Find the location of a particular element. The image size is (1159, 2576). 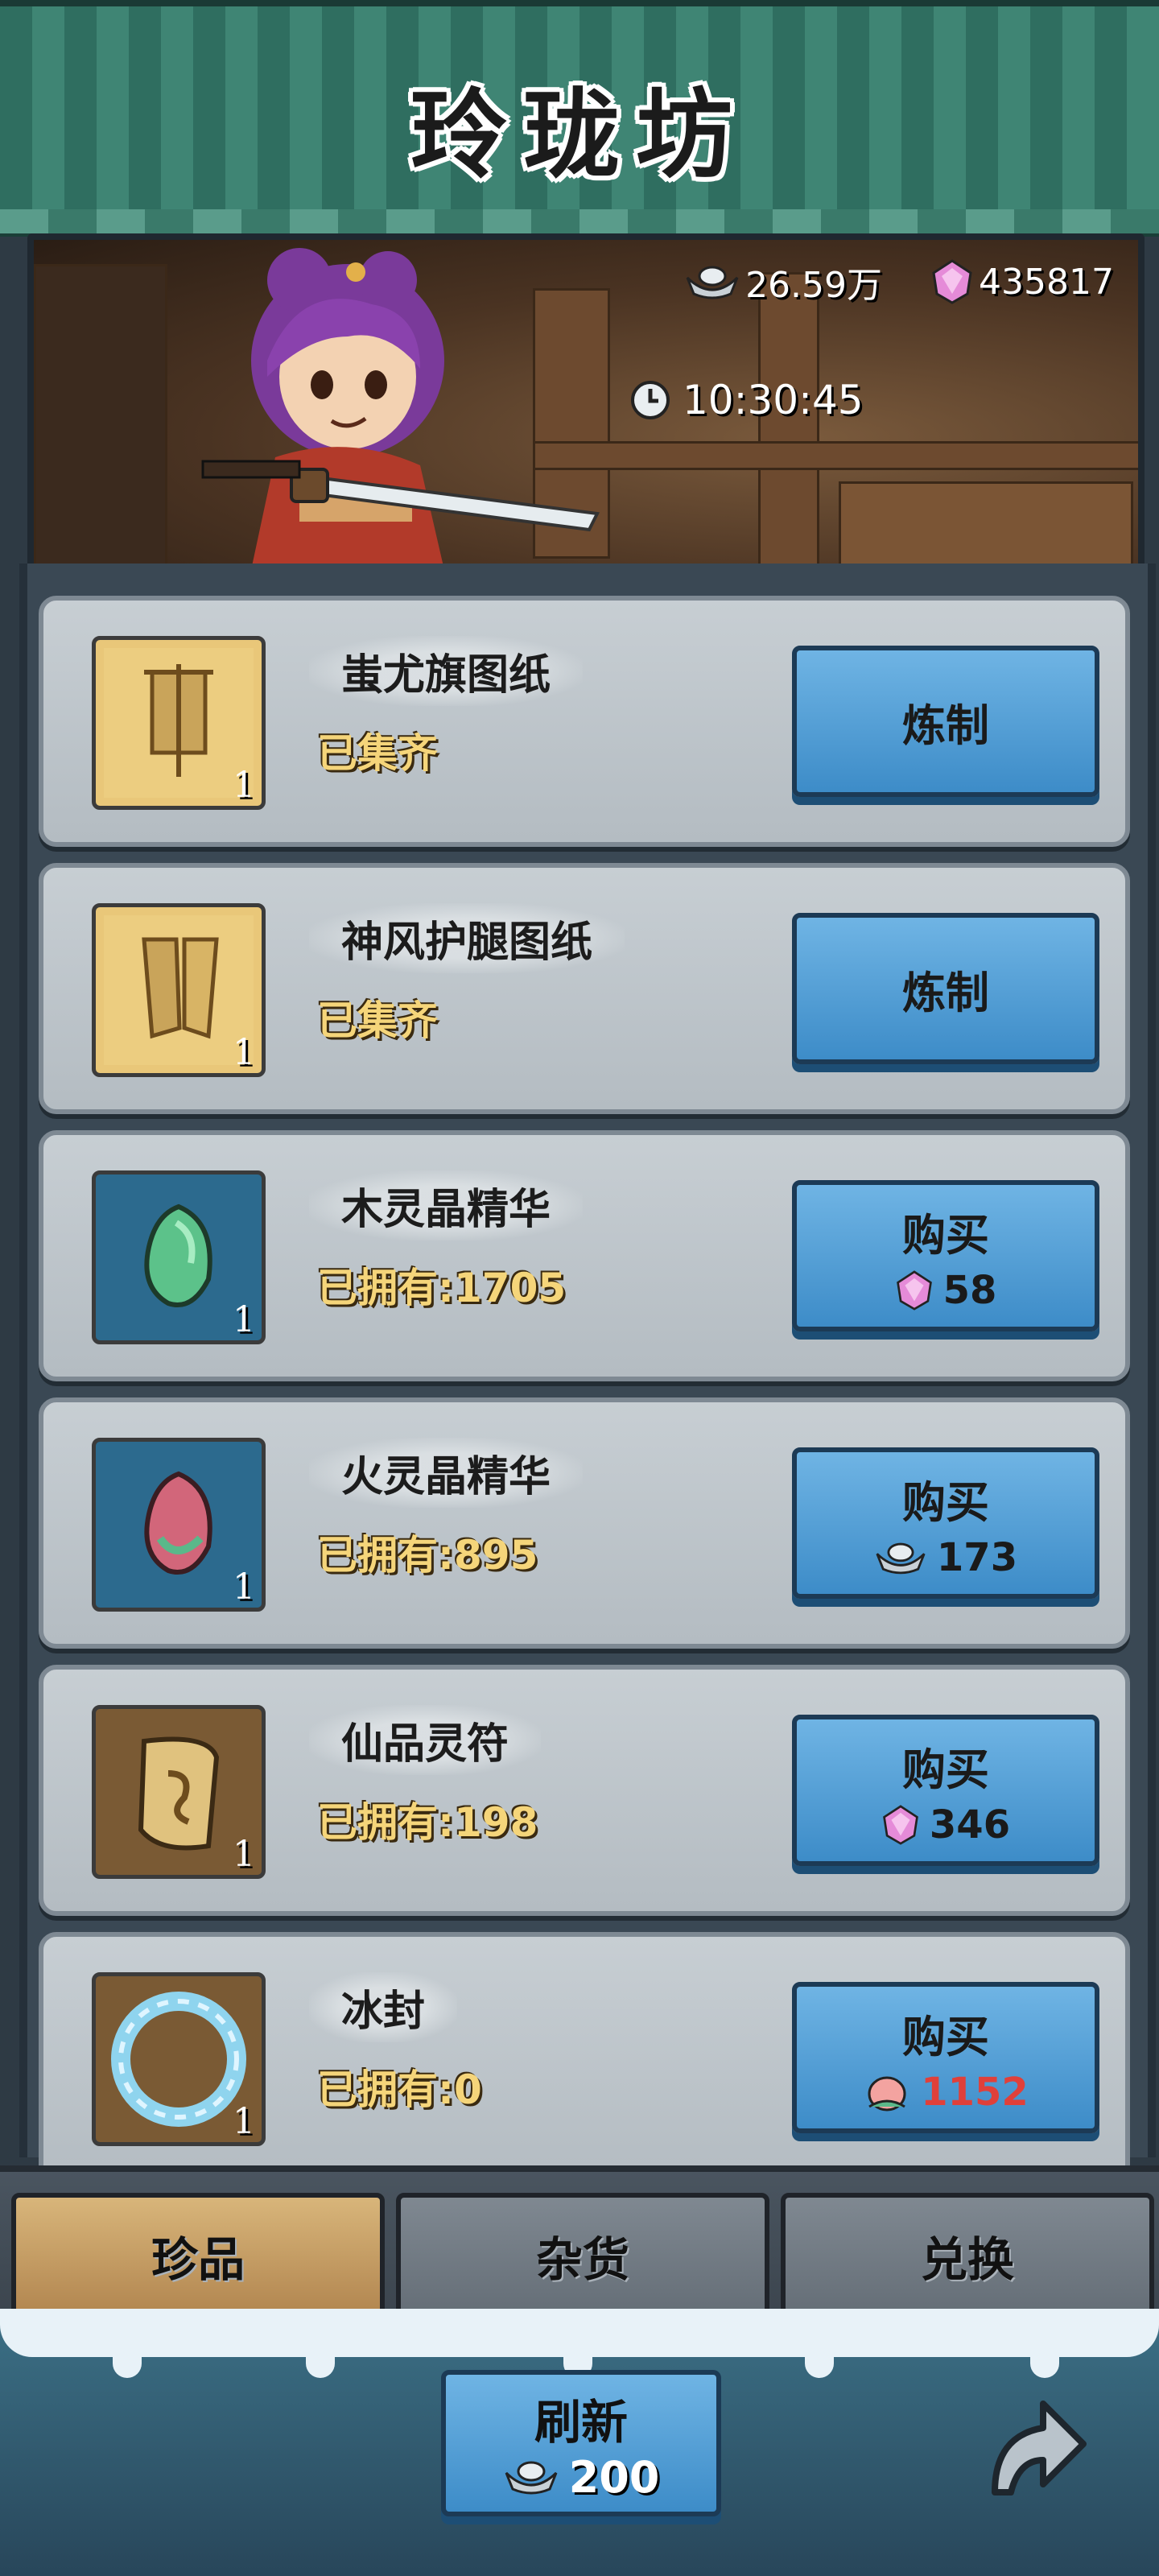

refresh-price: 200 is located at coordinates (581, 2477).